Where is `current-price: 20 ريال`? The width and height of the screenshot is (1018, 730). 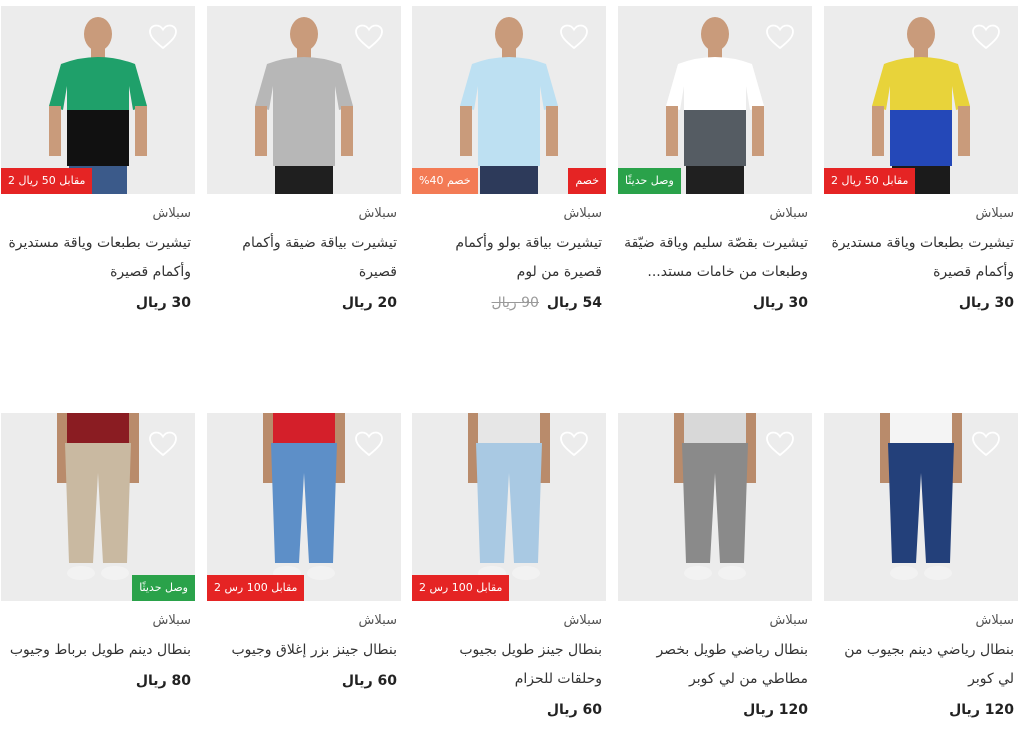 current-price: 20 ريال is located at coordinates (369, 303).